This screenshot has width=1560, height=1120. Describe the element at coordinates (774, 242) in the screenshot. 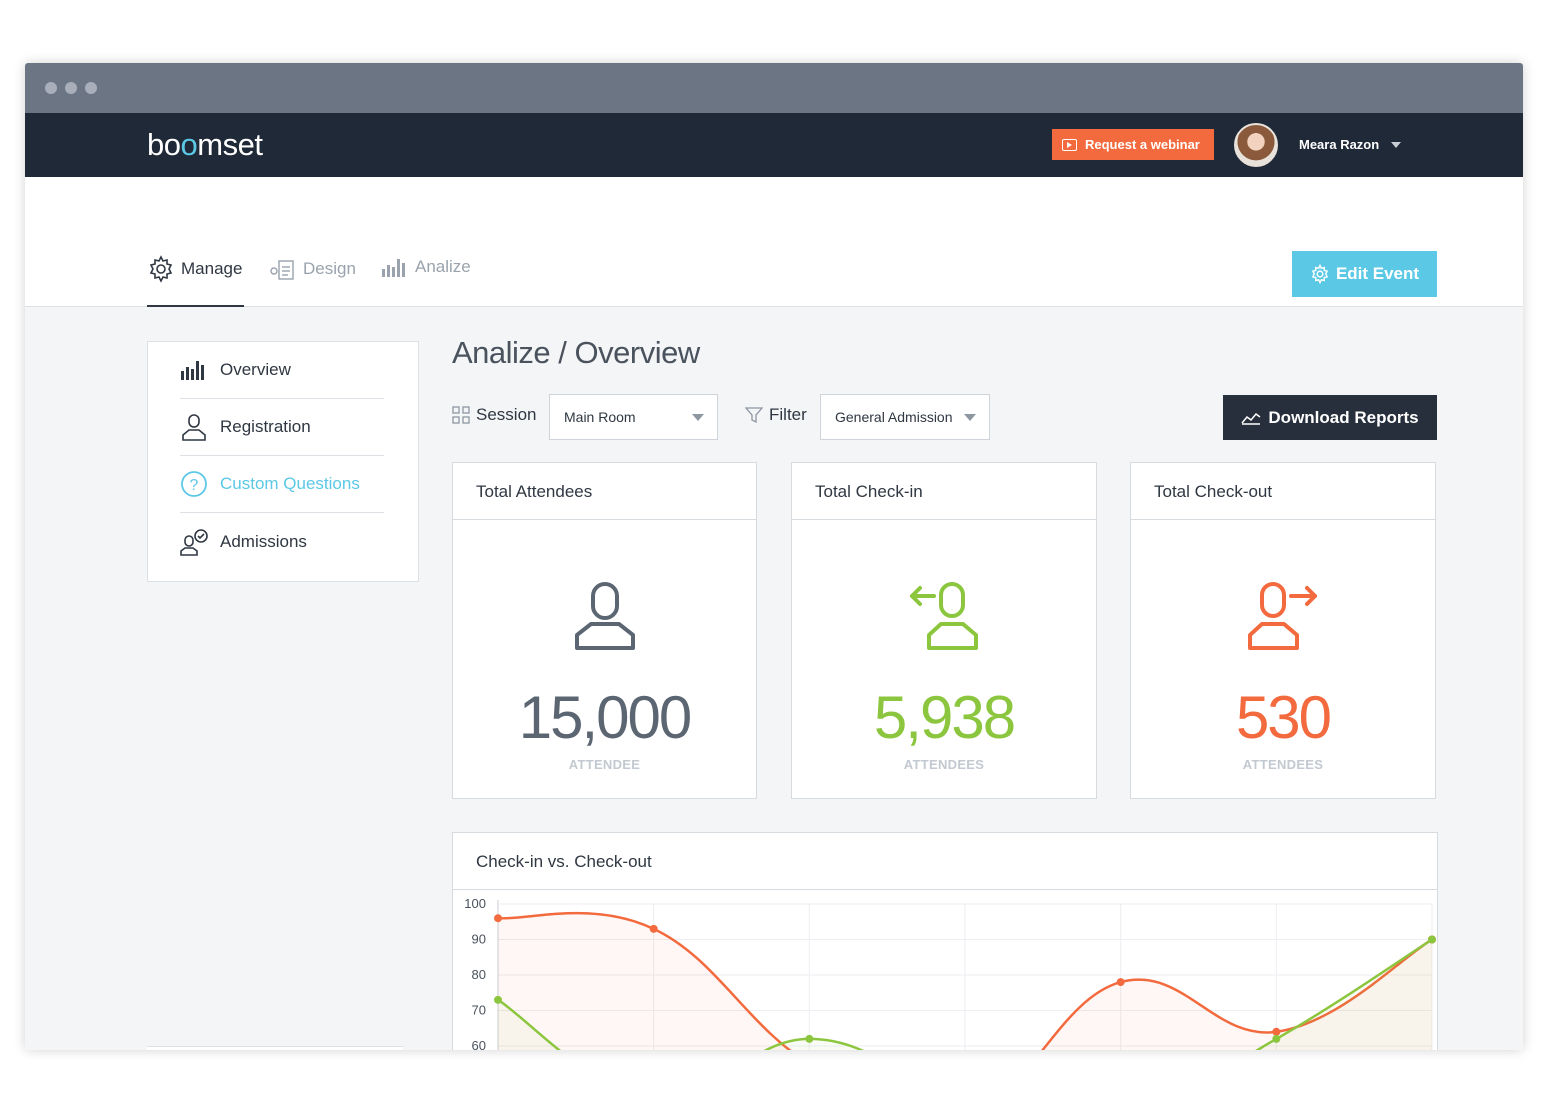

I see `section-tabs: Manage Design Analize Edit Event` at that location.